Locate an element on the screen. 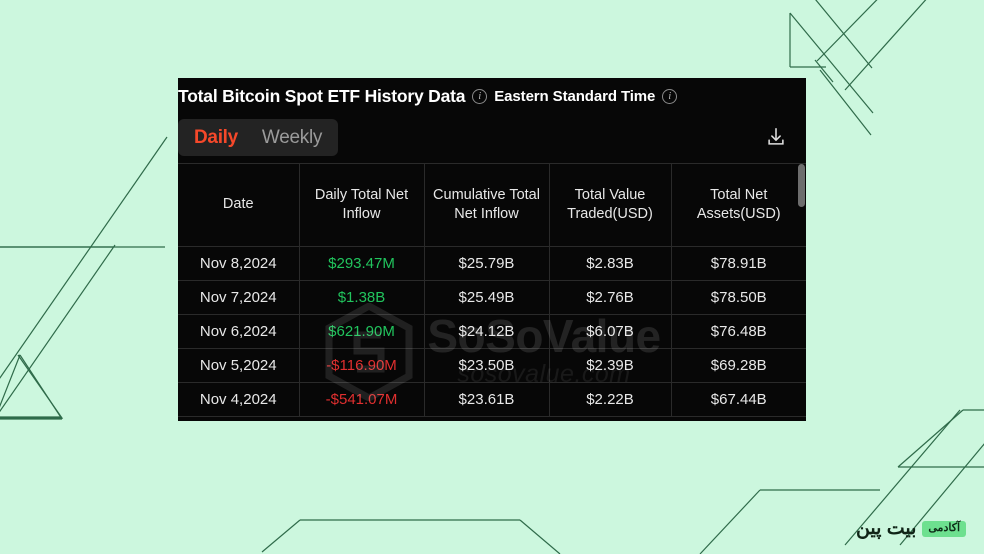 Image resolution: width=984 pixels, height=554 pixels. cell-daily-net-inflow: $1.38B is located at coordinates (362, 297).